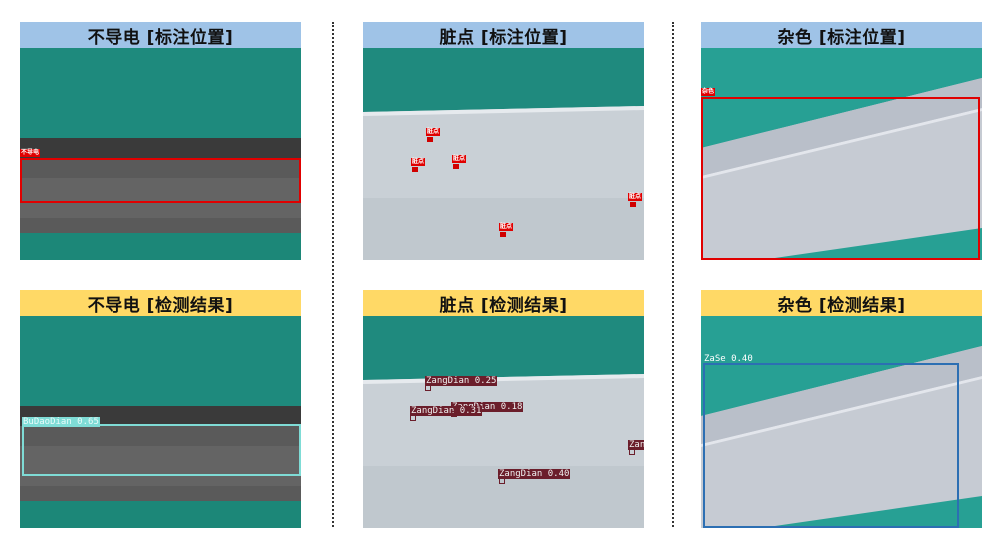 The height and width of the screenshot is (546, 1006). I want to click on detection-label: ZaSe 0.40, so click(728, 359).